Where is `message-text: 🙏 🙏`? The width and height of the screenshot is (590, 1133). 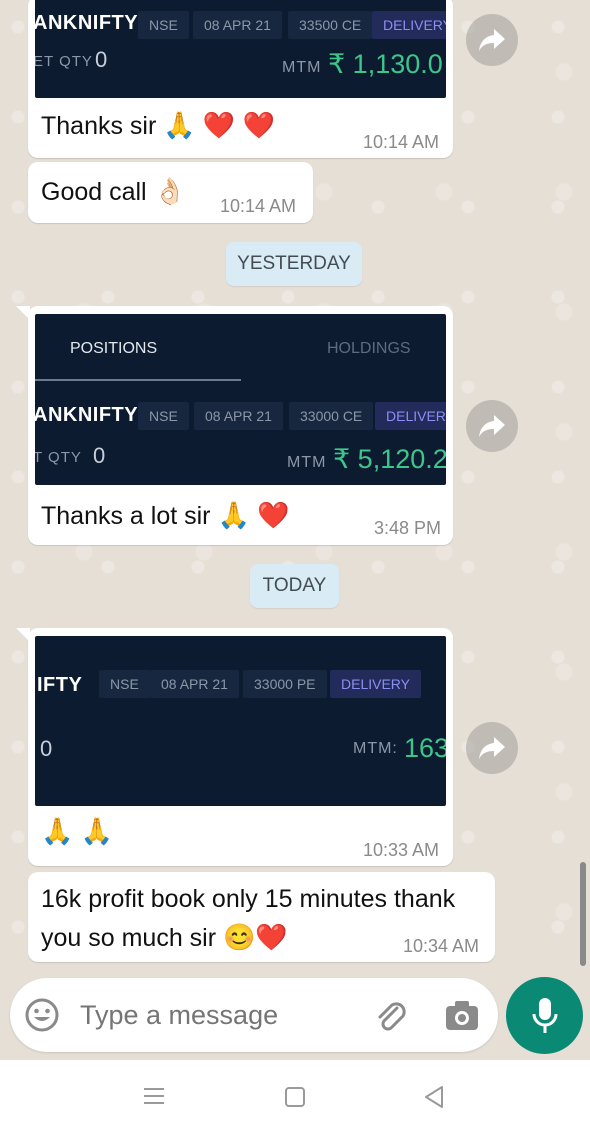 message-text: 🙏 🙏 is located at coordinates (77, 831).